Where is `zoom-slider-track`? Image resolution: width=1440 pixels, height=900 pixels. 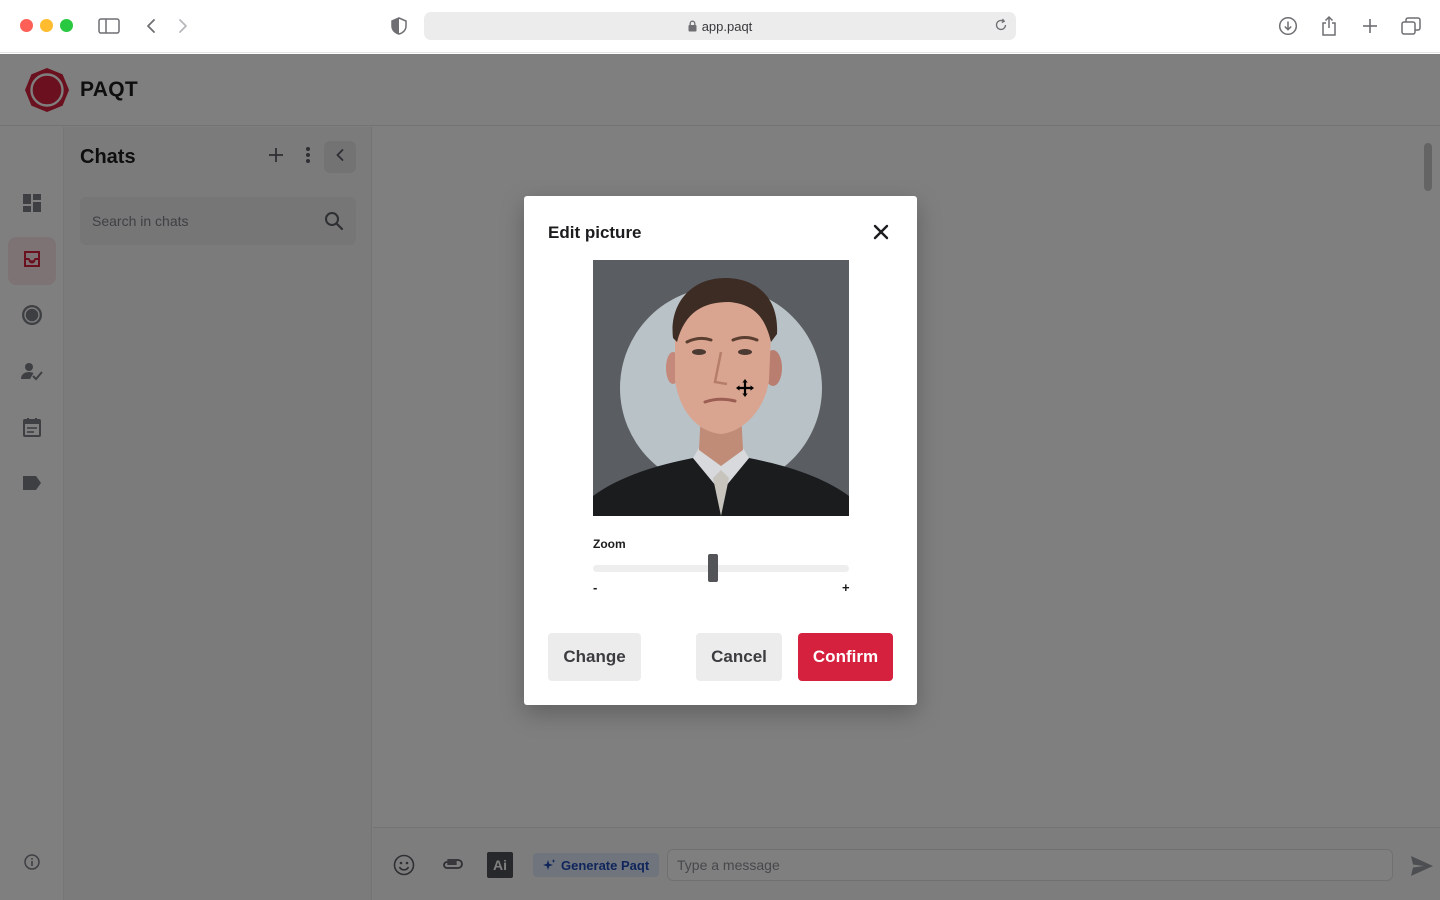 zoom-slider-track is located at coordinates (721, 568).